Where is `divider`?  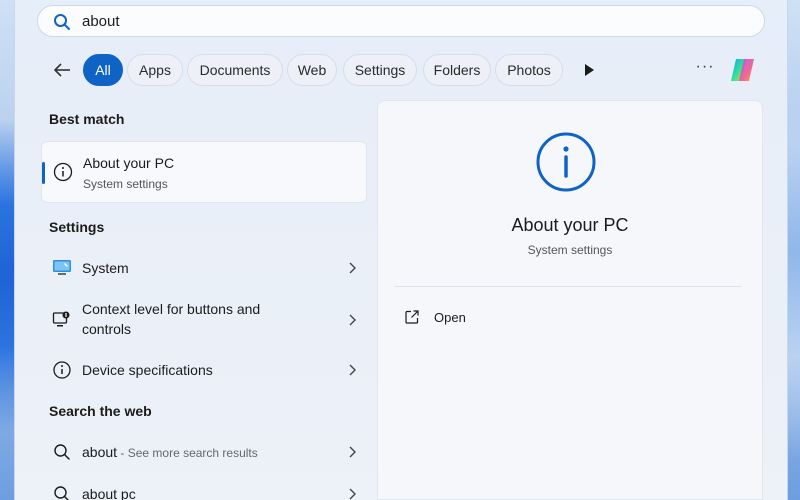
divider is located at coordinates (568, 286).